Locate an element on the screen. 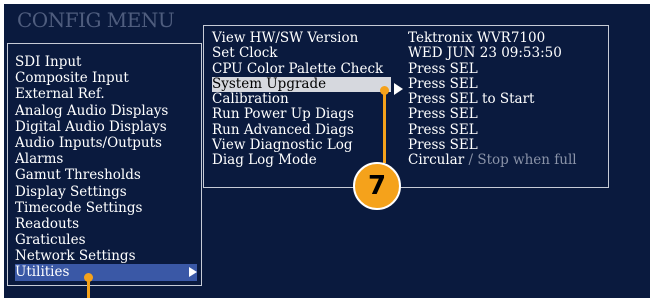  submenu-item-view-diagnostic-log: View Diagnostic Log is located at coordinates (301, 145).